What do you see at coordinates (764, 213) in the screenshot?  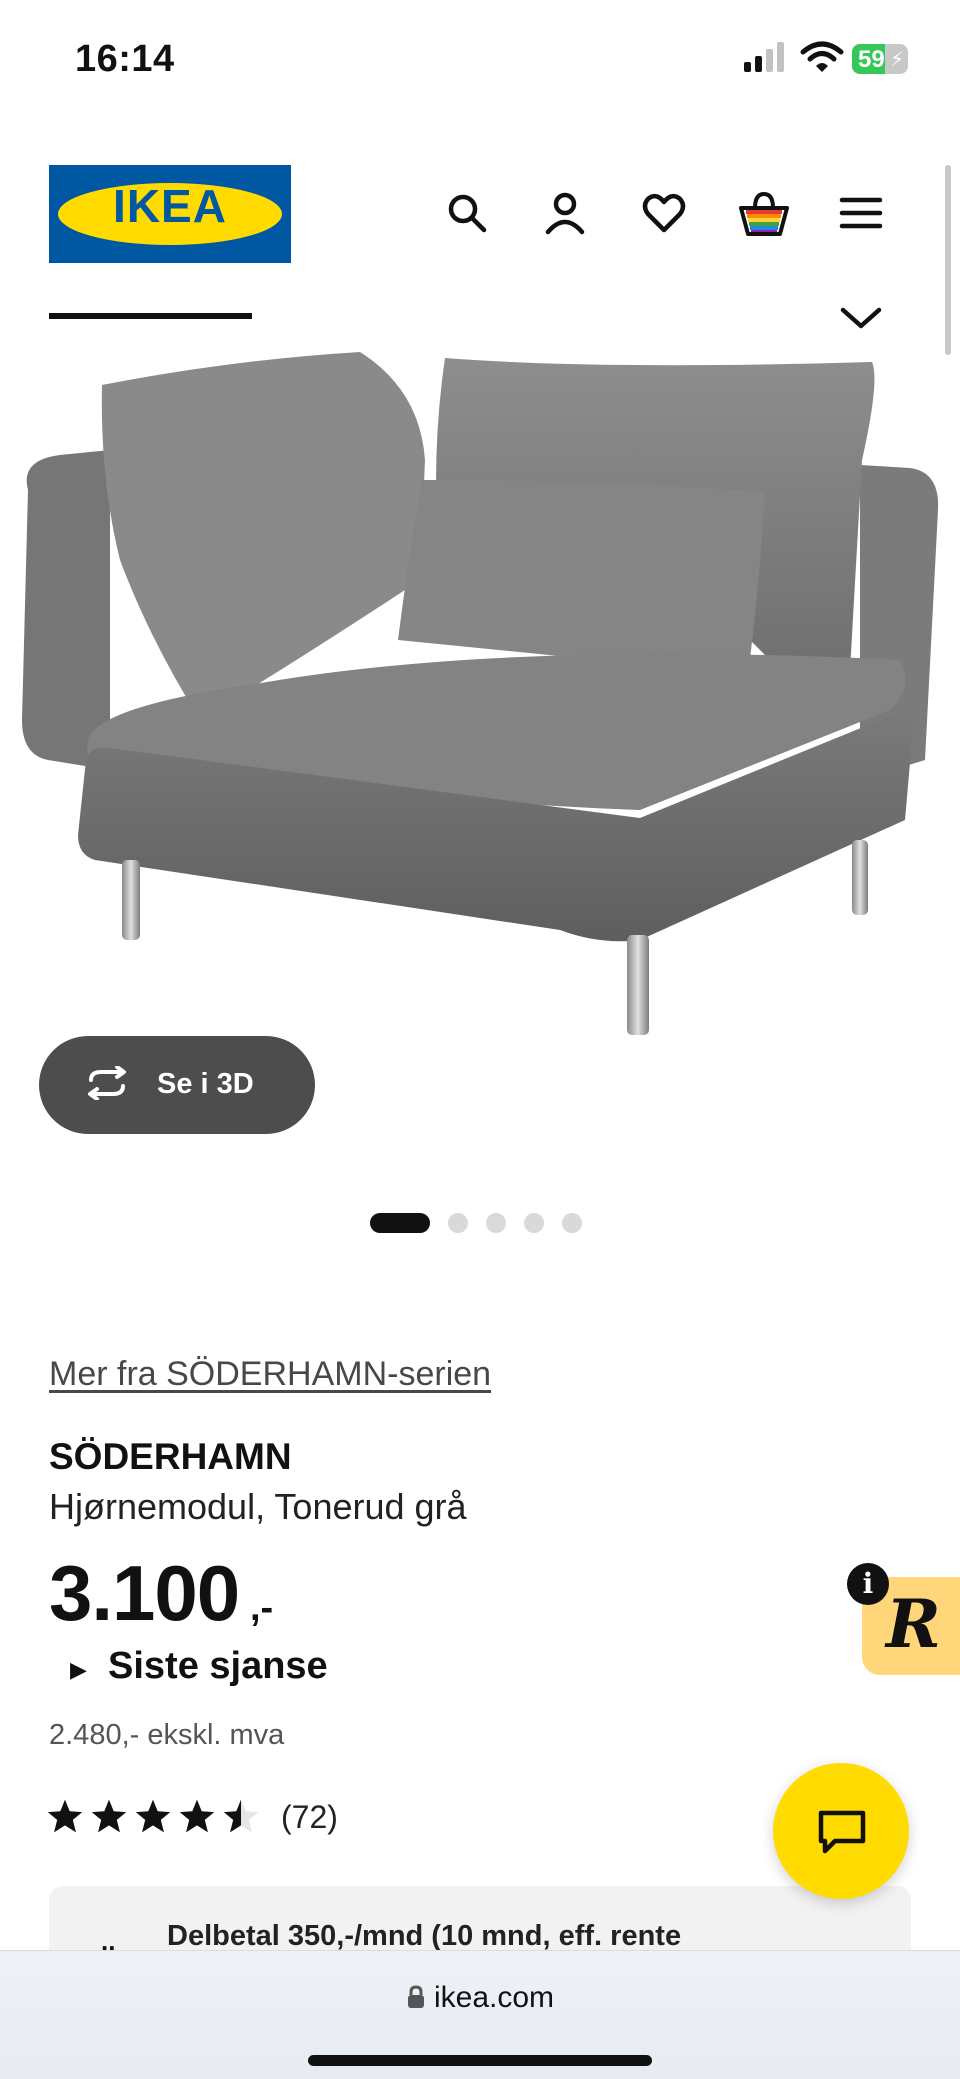 I see `cart-icon` at bounding box center [764, 213].